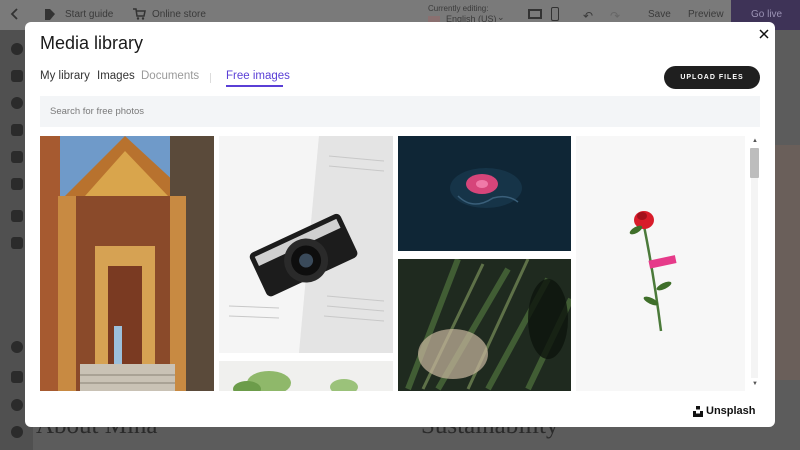  What do you see at coordinates (127, 263) in the screenshot?
I see `photo-thai-temple` at bounding box center [127, 263].